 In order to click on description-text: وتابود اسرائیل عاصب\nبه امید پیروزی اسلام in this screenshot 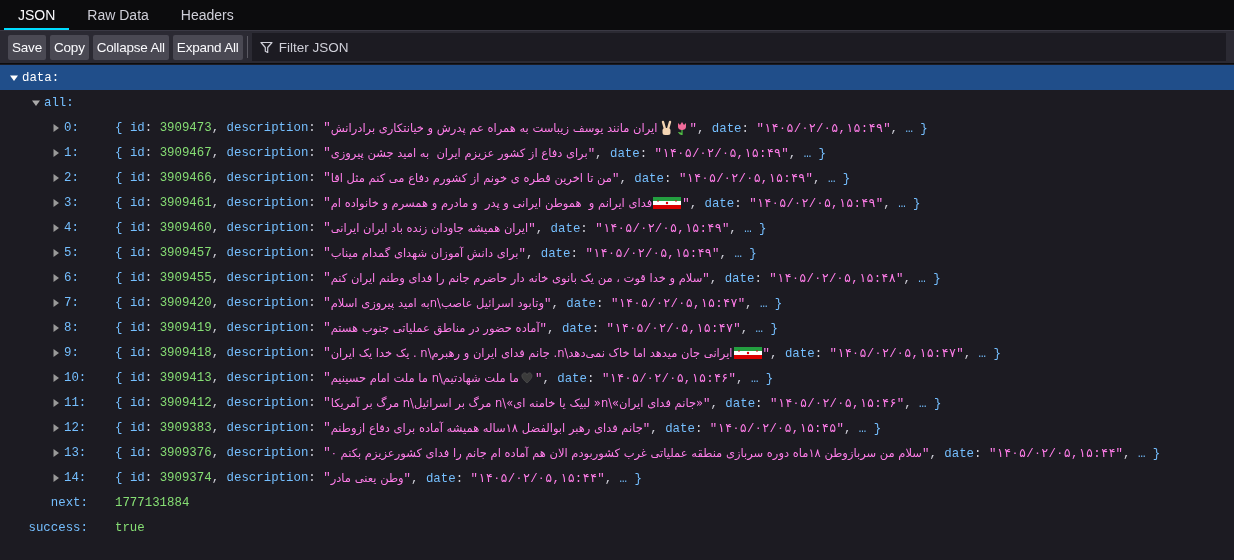, I will do `click(437, 302)`.